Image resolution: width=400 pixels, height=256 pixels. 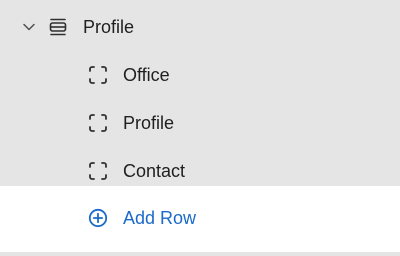 What do you see at coordinates (154, 170) in the screenshot?
I see `tree-child-label: Contact` at bounding box center [154, 170].